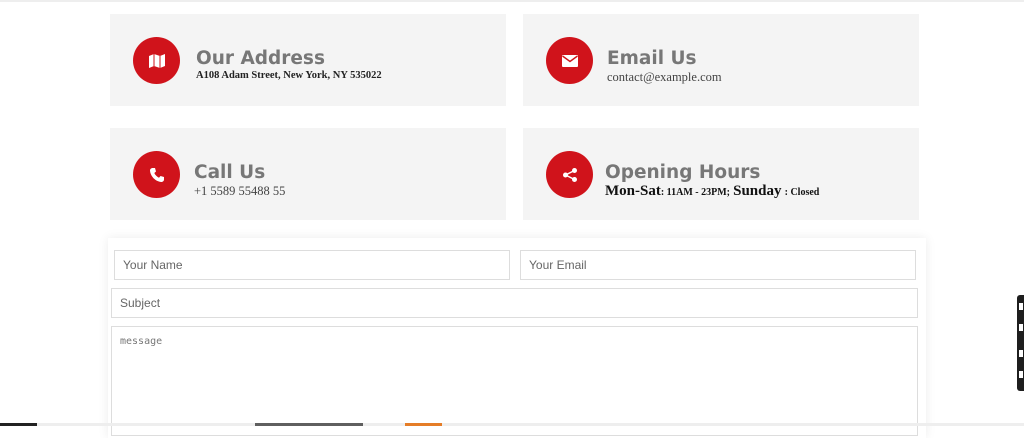 This screenshot has width=1024, height=438. I want to click on email-title: Email Us, so click(652, 58).